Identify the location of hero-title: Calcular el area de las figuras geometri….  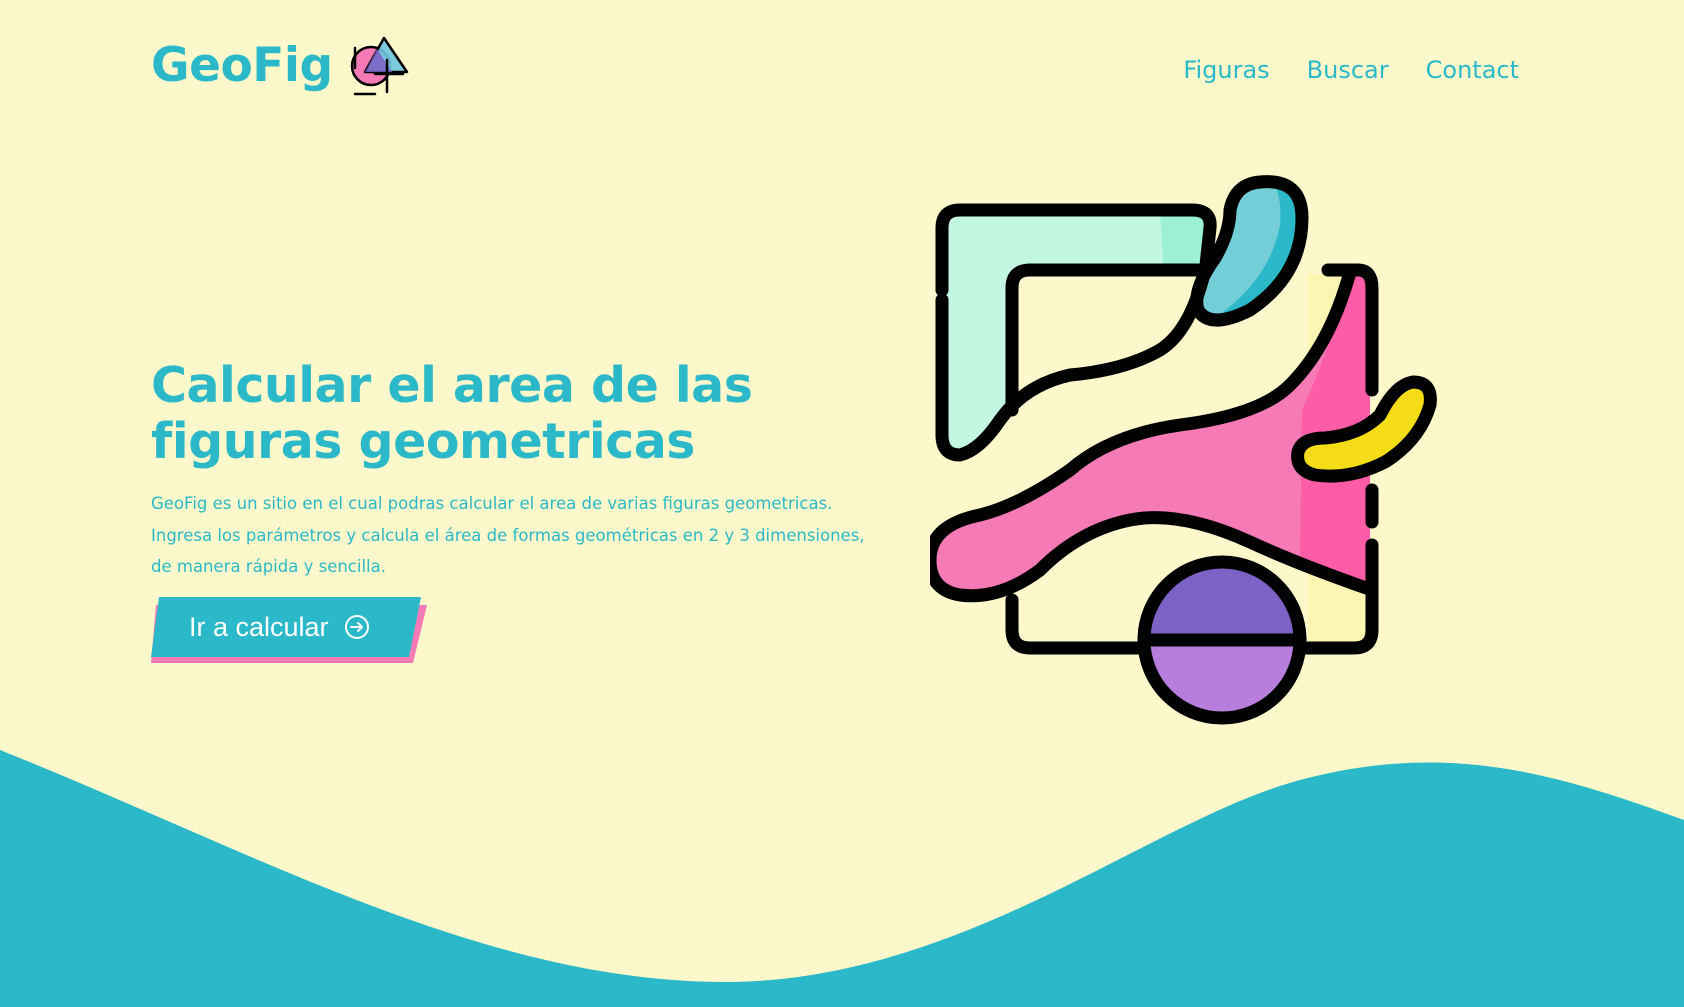
(471, 414).